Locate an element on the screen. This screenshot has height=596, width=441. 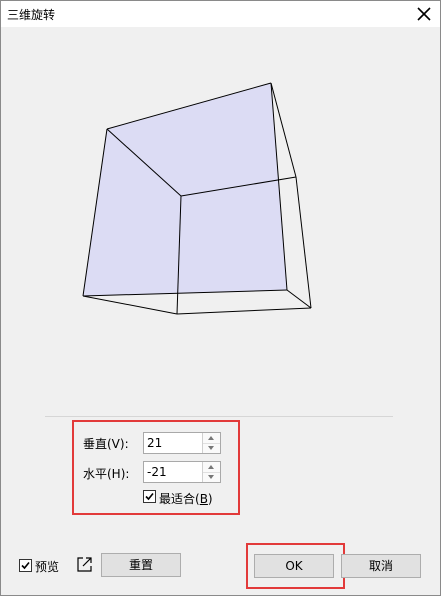
separator is located at coordinates (219, 416).